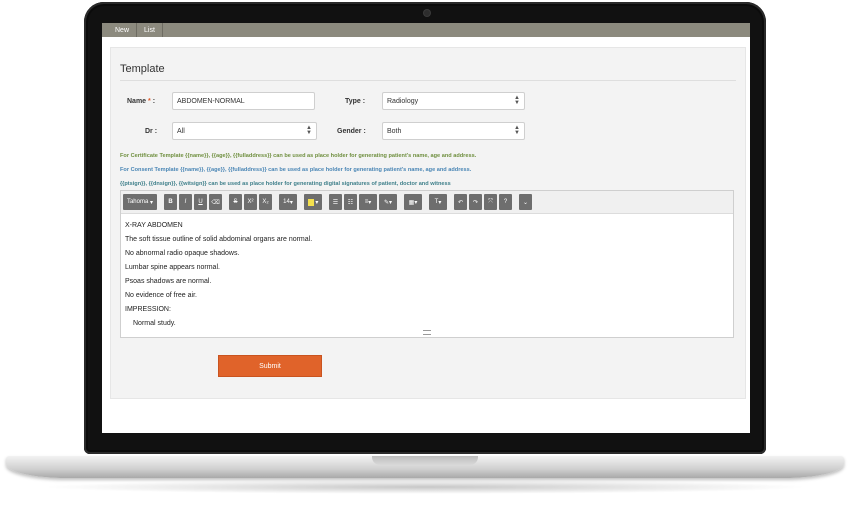  What do you see at coordinates (525, 202) in the screenshot?
I see `collapse-icon: ⌄` at bounding box center [525, 202].